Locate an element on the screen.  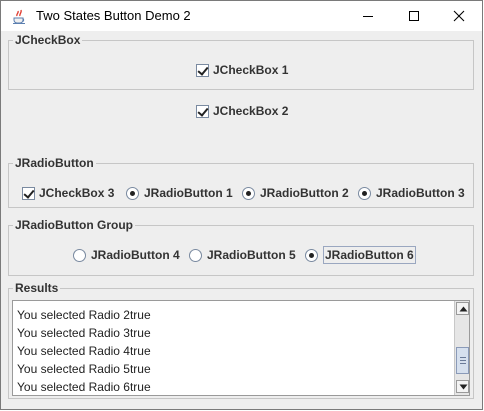
checkbox-2-box is located at coordinates (202, 111).